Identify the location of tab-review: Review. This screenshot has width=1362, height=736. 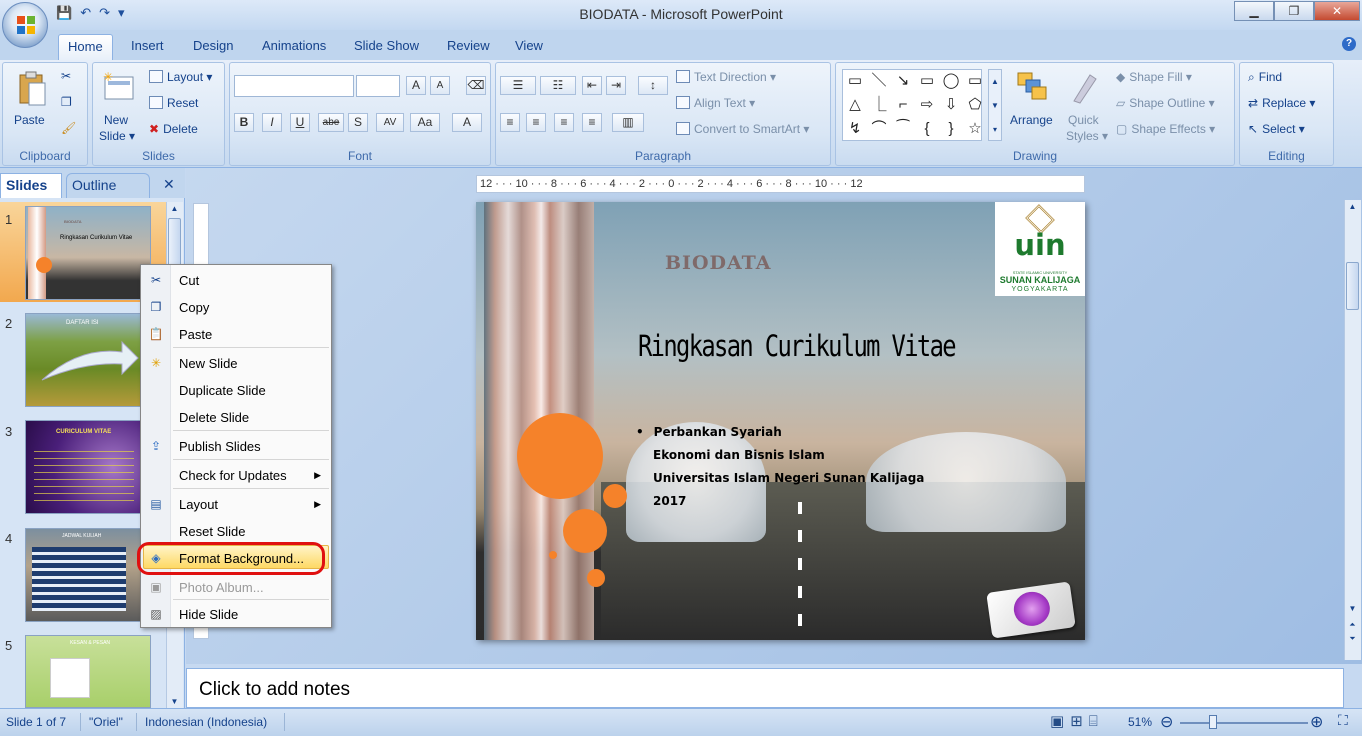
(468, 45).